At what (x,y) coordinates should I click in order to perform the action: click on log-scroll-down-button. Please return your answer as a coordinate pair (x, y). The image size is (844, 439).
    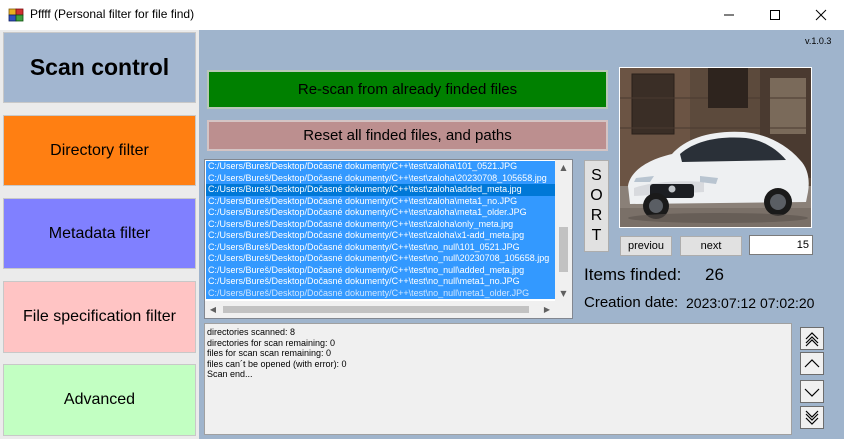
    Looking at the image, I should click on (812, 391).